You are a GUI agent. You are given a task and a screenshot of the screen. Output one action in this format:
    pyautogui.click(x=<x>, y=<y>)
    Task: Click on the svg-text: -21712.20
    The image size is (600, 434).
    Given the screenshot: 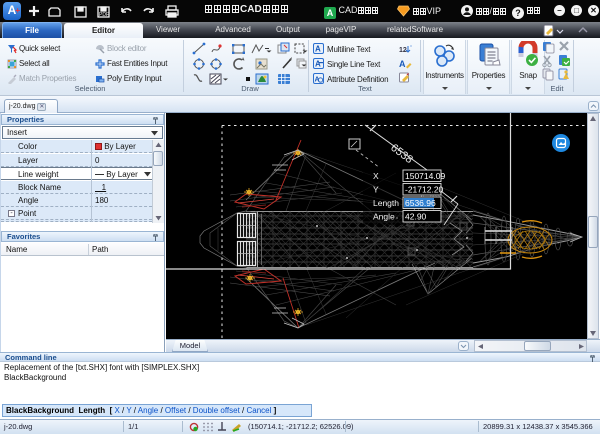 What is the action you would take?
    pyautogui.click(x=424, y=190)
    